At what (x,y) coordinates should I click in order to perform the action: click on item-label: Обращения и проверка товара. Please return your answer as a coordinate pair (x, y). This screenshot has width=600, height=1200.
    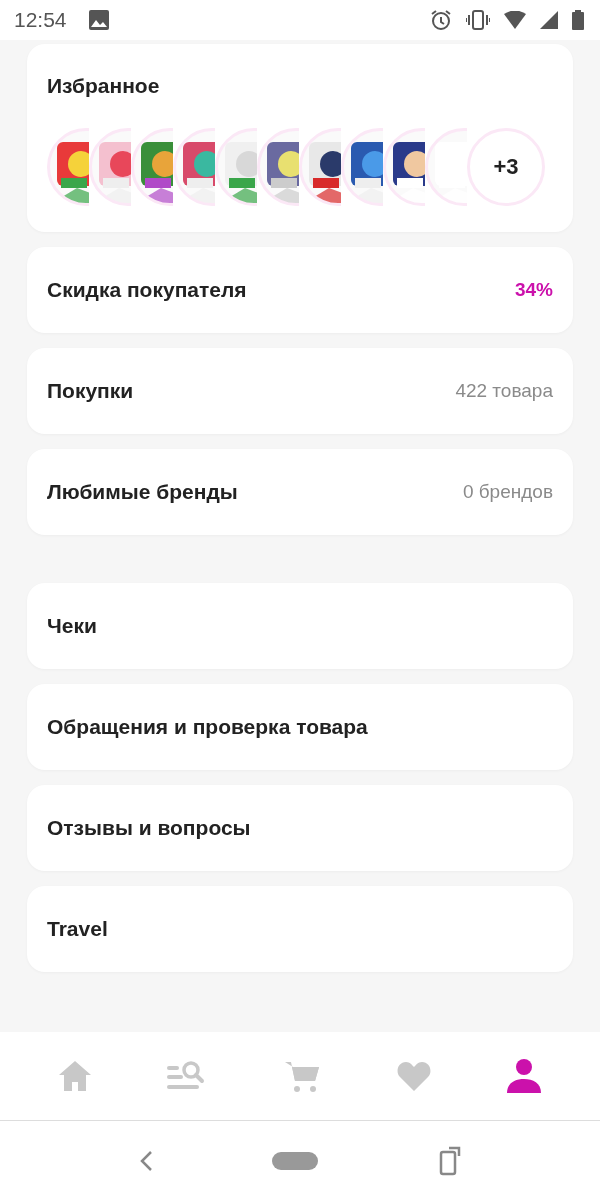
    Looking at the image, I should click on (207, 727).